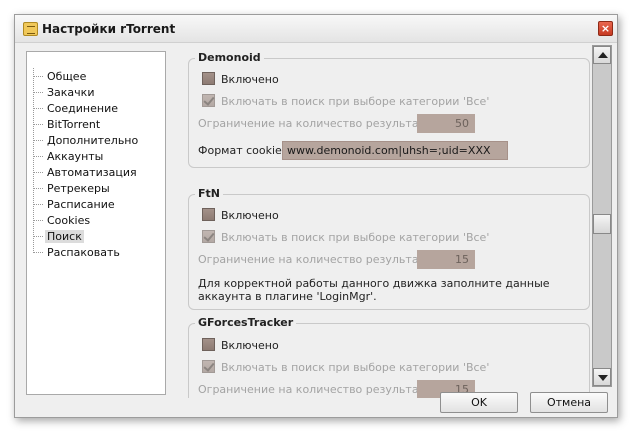 The image size is (632, 432). Describe the element at coordinates (209, 193) in the screenshot. I see `engine-title: FtN` at that location.